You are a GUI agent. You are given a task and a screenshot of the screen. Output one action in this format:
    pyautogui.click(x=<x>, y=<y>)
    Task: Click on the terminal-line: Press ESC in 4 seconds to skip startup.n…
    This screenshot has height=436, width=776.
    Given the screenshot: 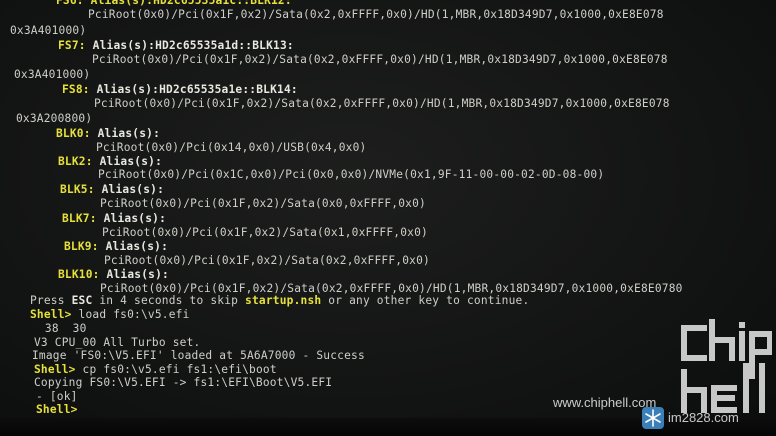 What is the action you would take?
    pyautogui.click(x=279, y=300)
    